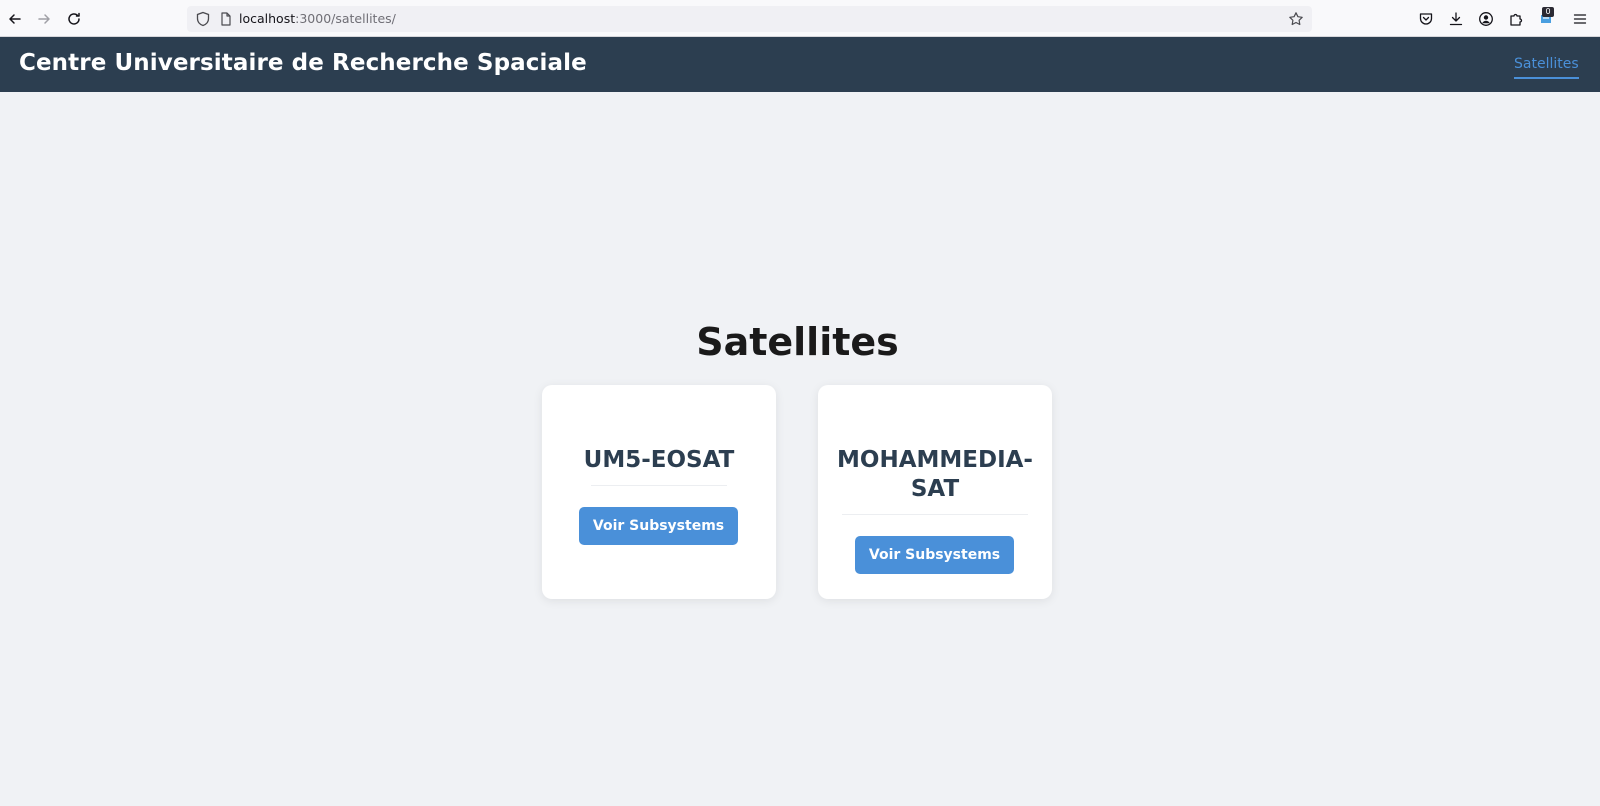  I want to click on url-text: localhost:3000/satellites/, so click(317, 18).